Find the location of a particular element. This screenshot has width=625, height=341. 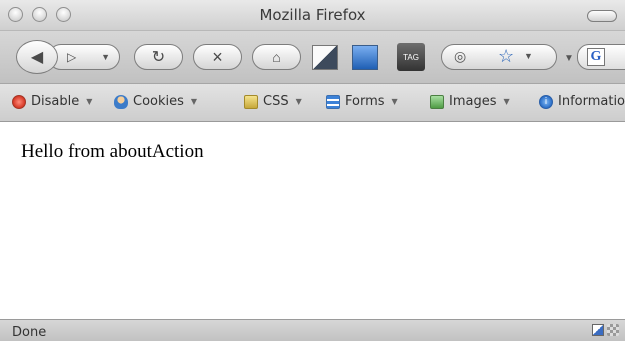

tag-button: TAG is located at coordinates (411, 57).